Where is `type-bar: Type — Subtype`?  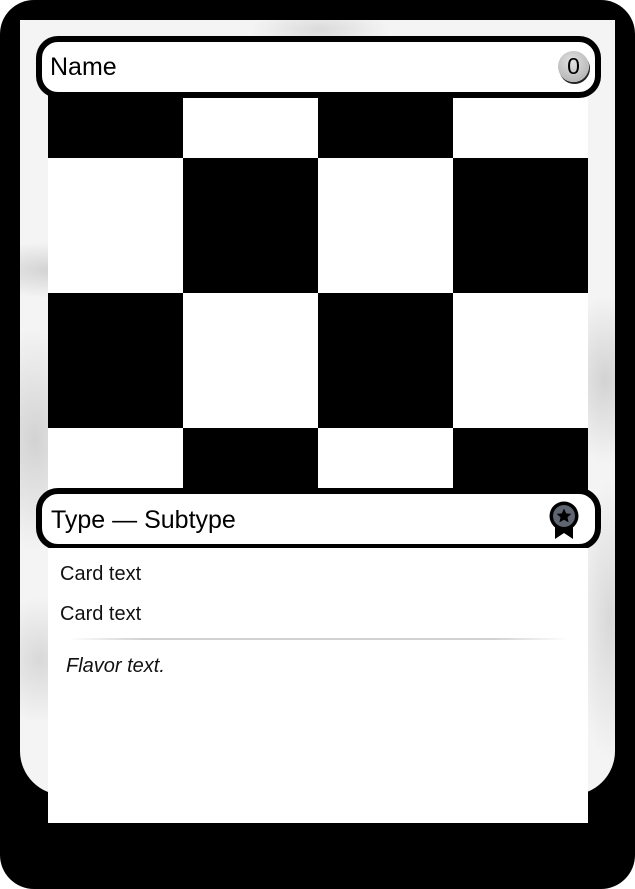 type-bar: Type — Subtype is located at coordinates (318, 519).